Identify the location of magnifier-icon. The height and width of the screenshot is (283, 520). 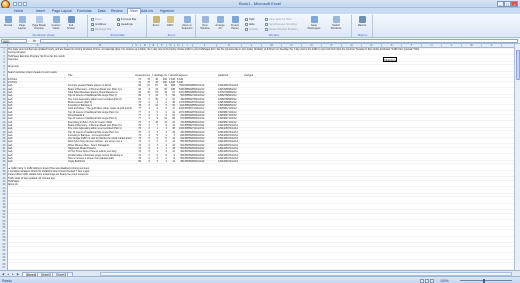
(156, 19).